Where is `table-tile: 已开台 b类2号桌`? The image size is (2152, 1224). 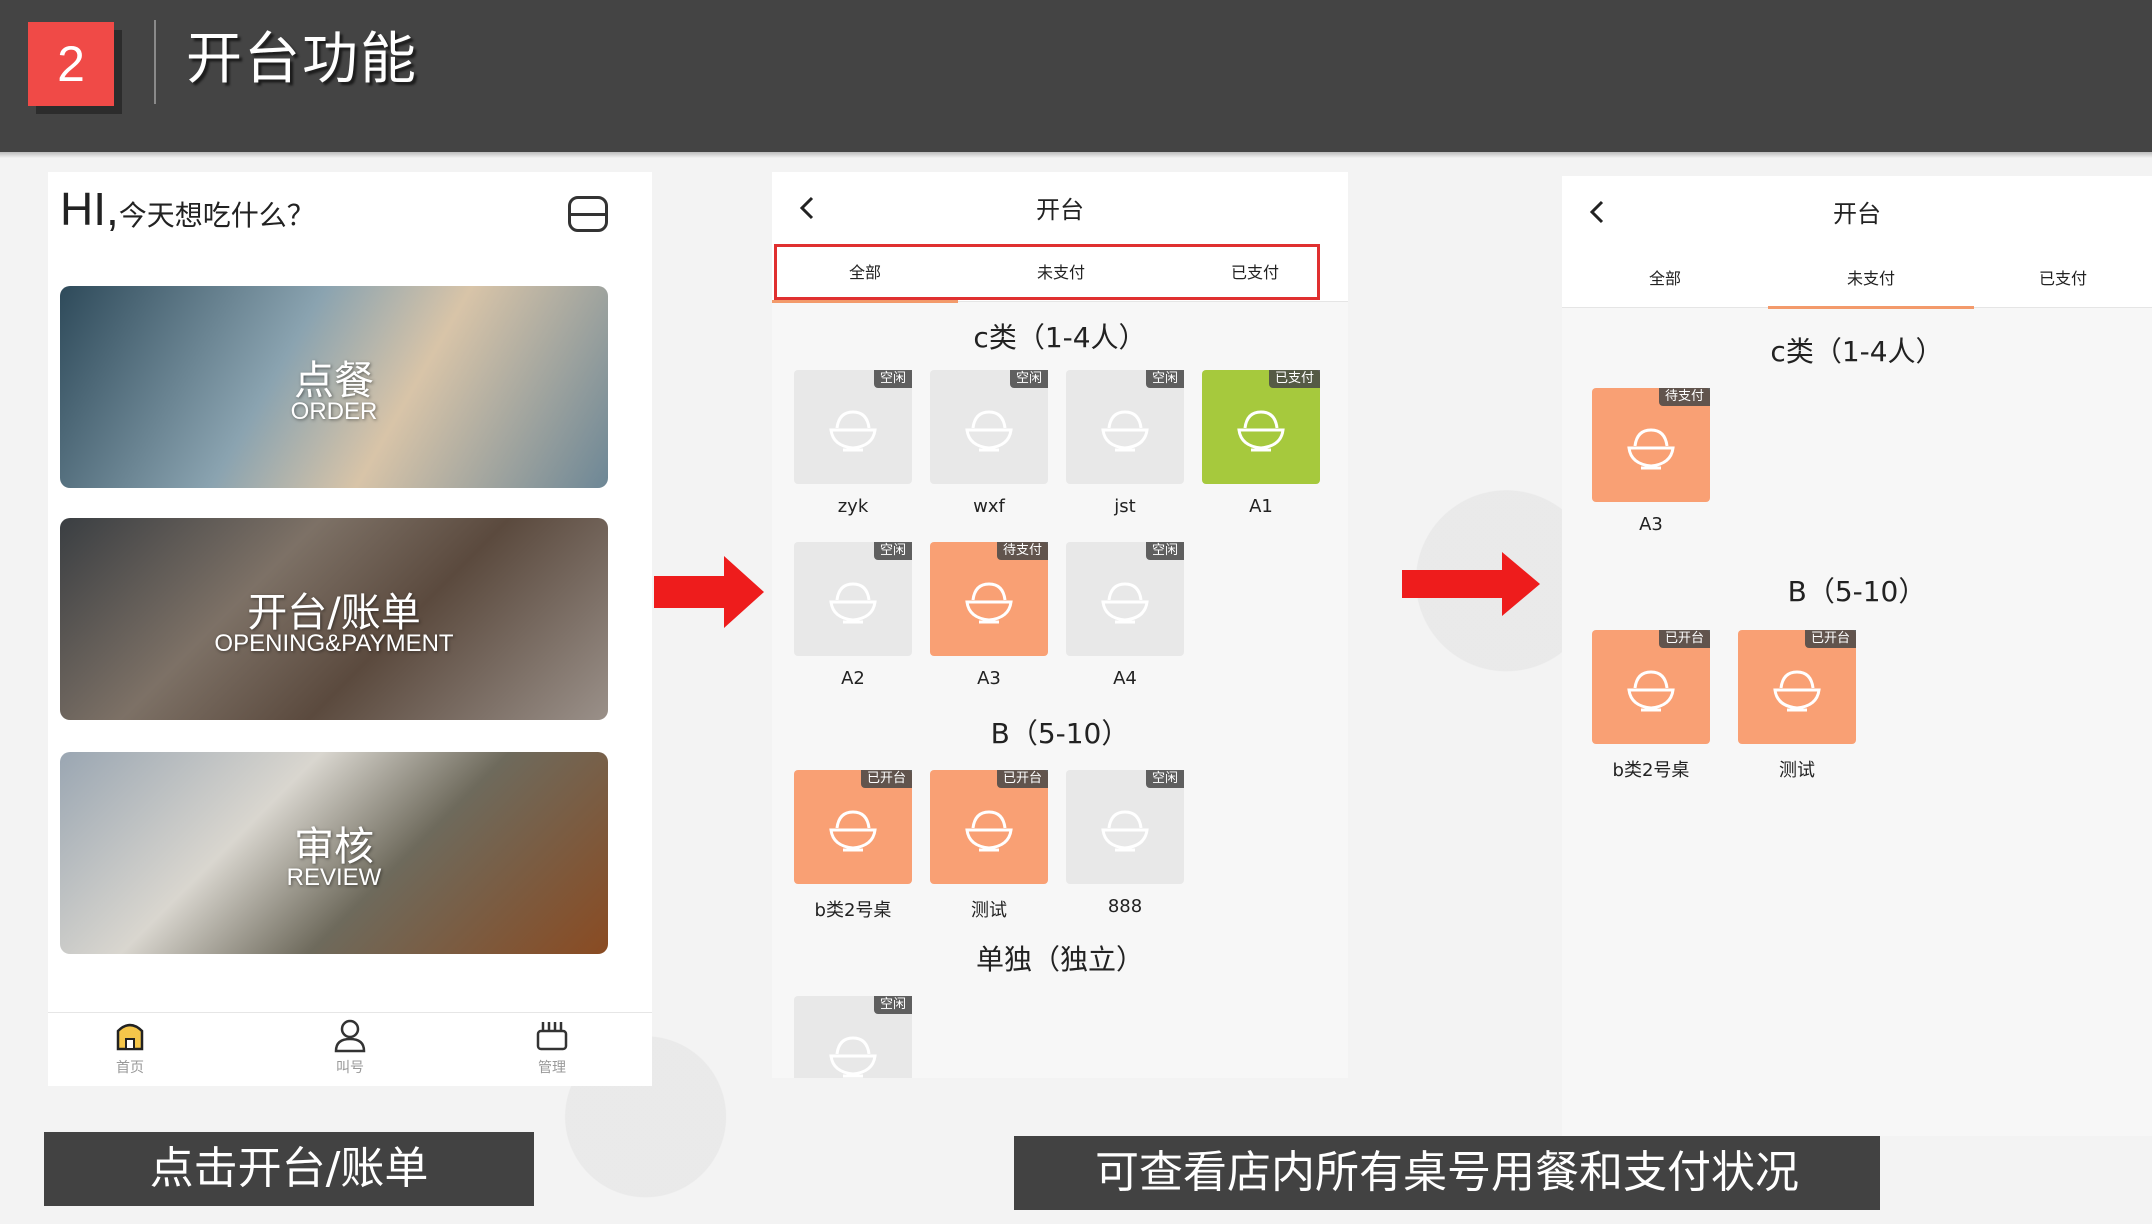 table-tile: 已开台 b类2号桌 is located at coordinates (1651, 706).